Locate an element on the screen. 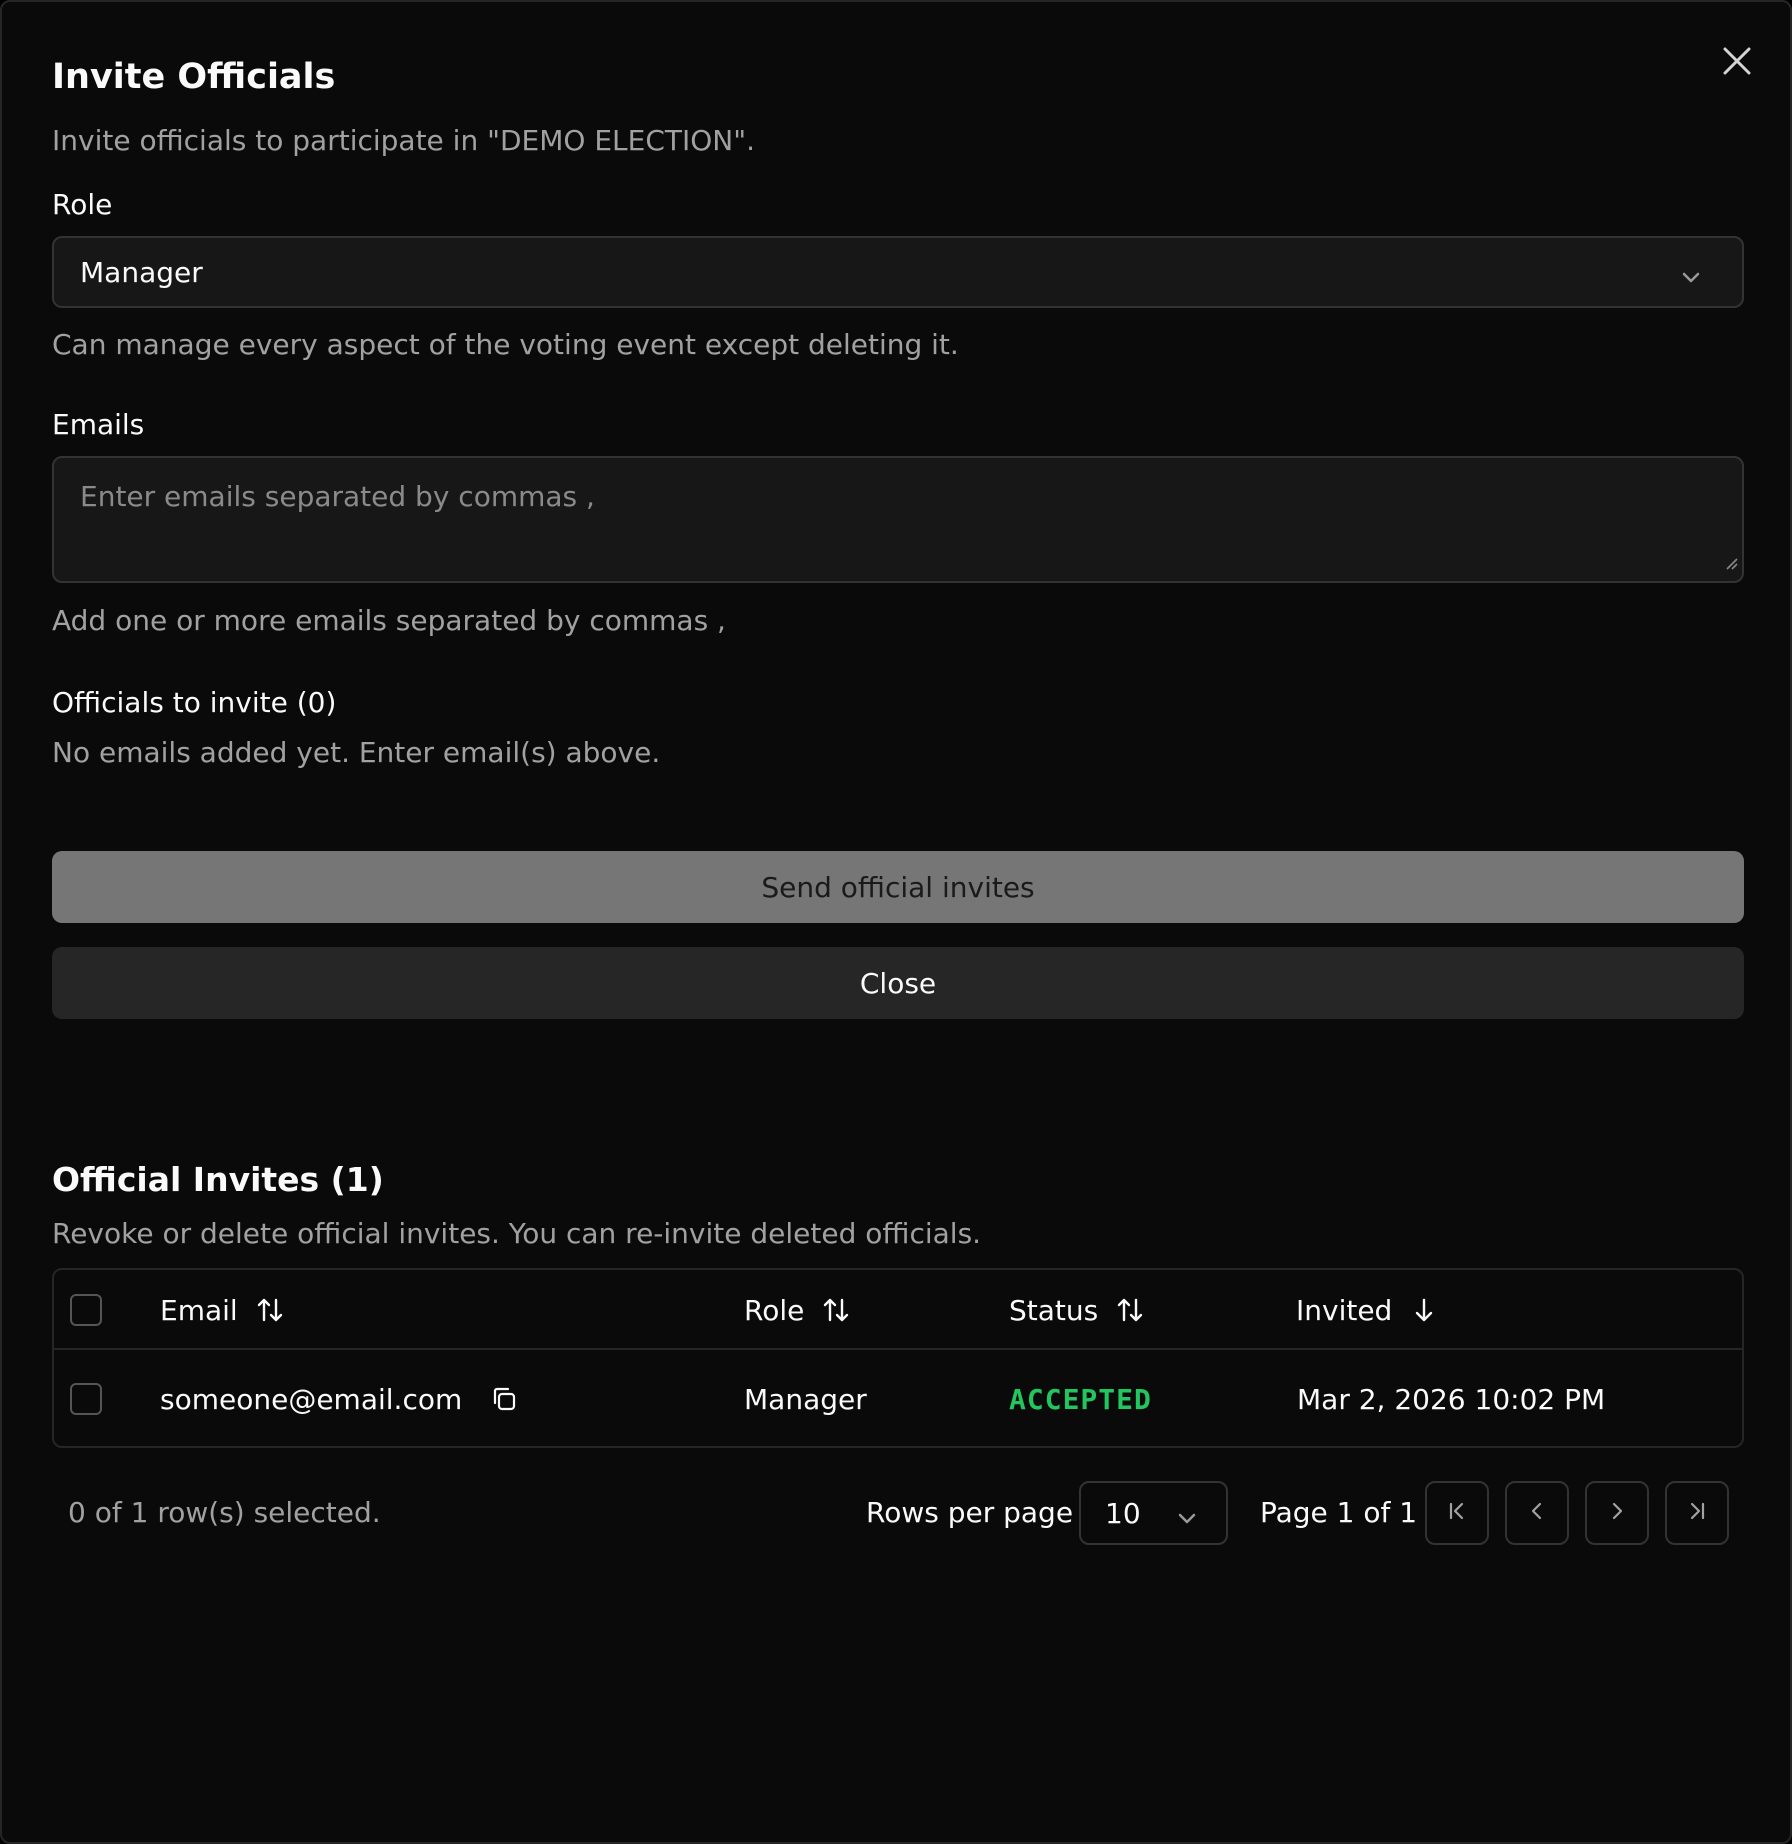 This screenshot has width=1792, height=1844. chevrons-right-icon is located at coordinates (1697, 1513).